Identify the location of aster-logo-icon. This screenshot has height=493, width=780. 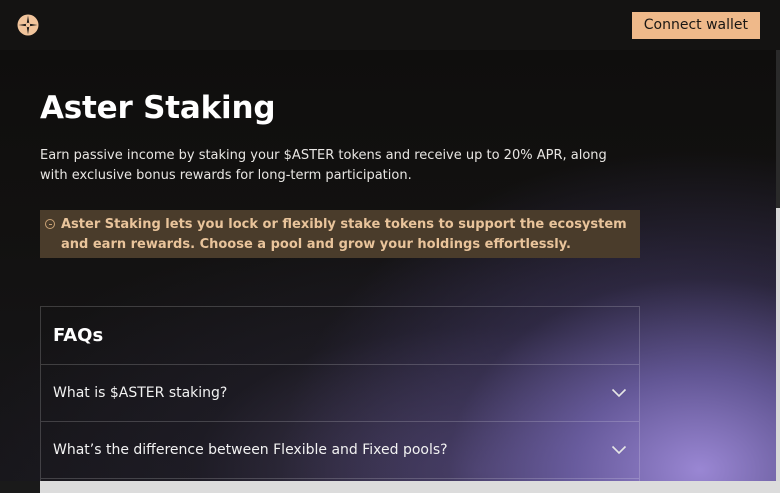
(28, 25).